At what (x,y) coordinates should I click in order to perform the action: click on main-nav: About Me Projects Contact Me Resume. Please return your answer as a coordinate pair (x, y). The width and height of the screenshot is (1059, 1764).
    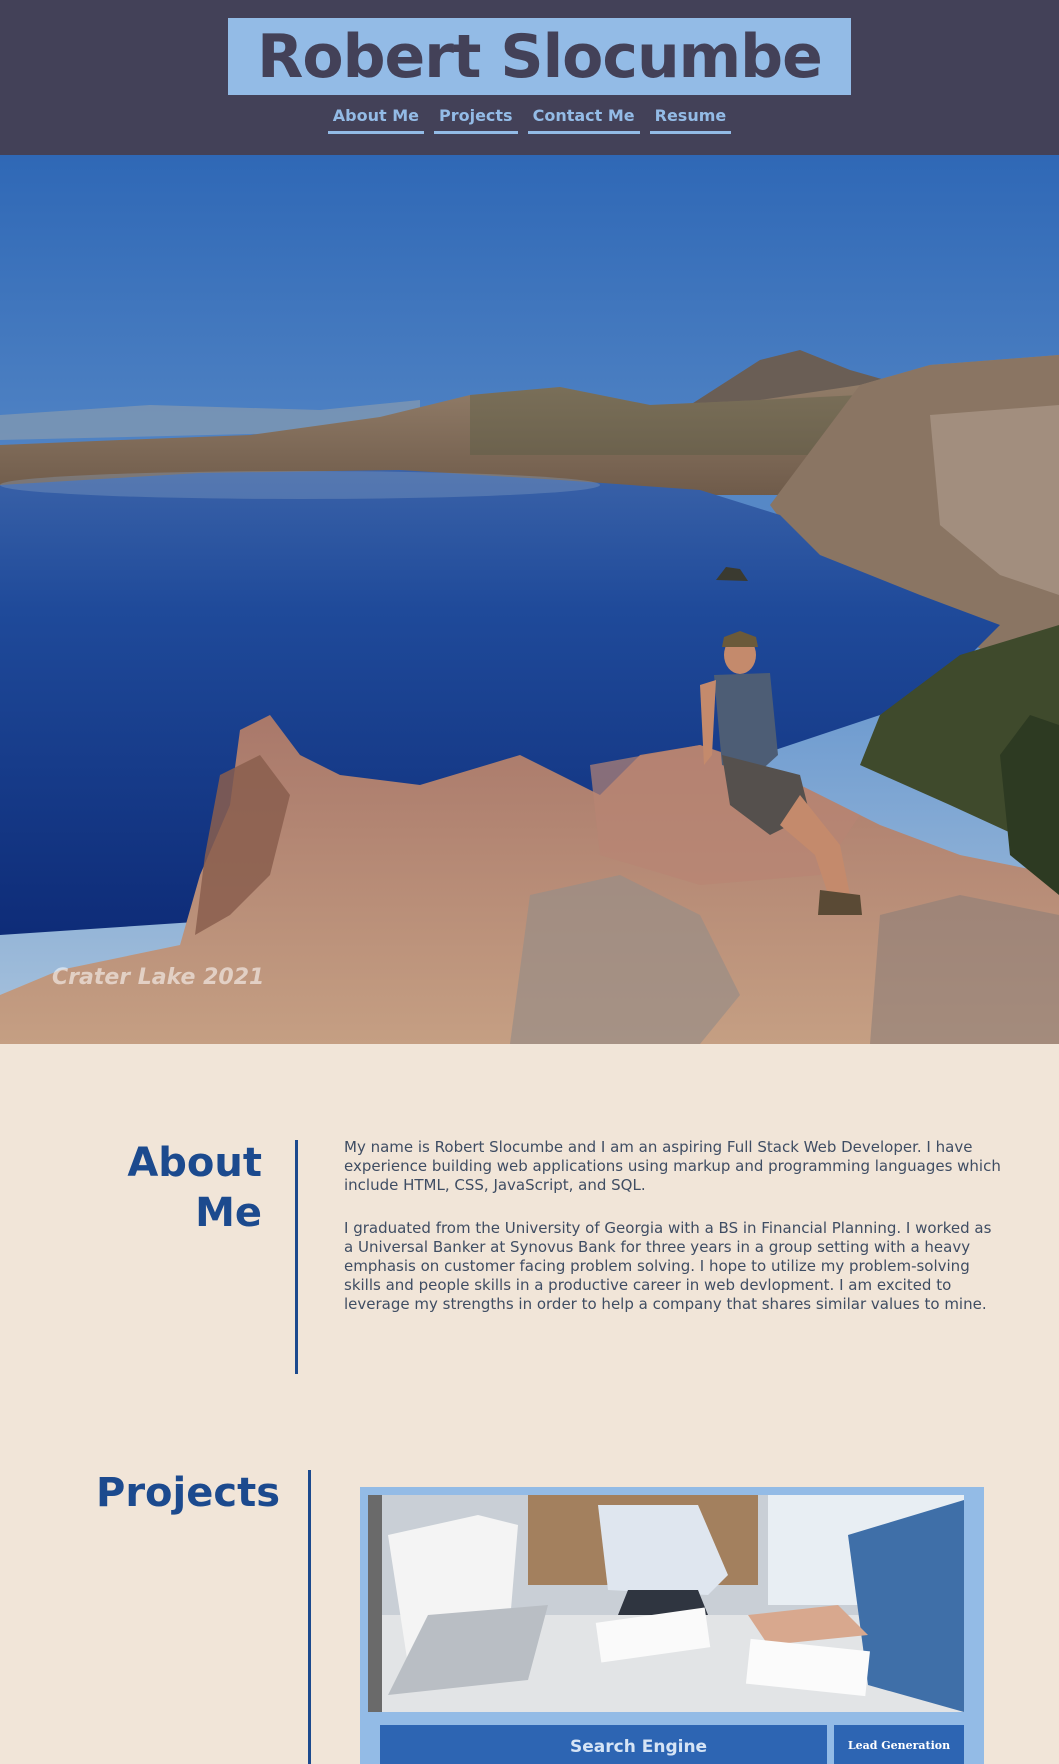
    Looking at the image, I should click on (529, 120).